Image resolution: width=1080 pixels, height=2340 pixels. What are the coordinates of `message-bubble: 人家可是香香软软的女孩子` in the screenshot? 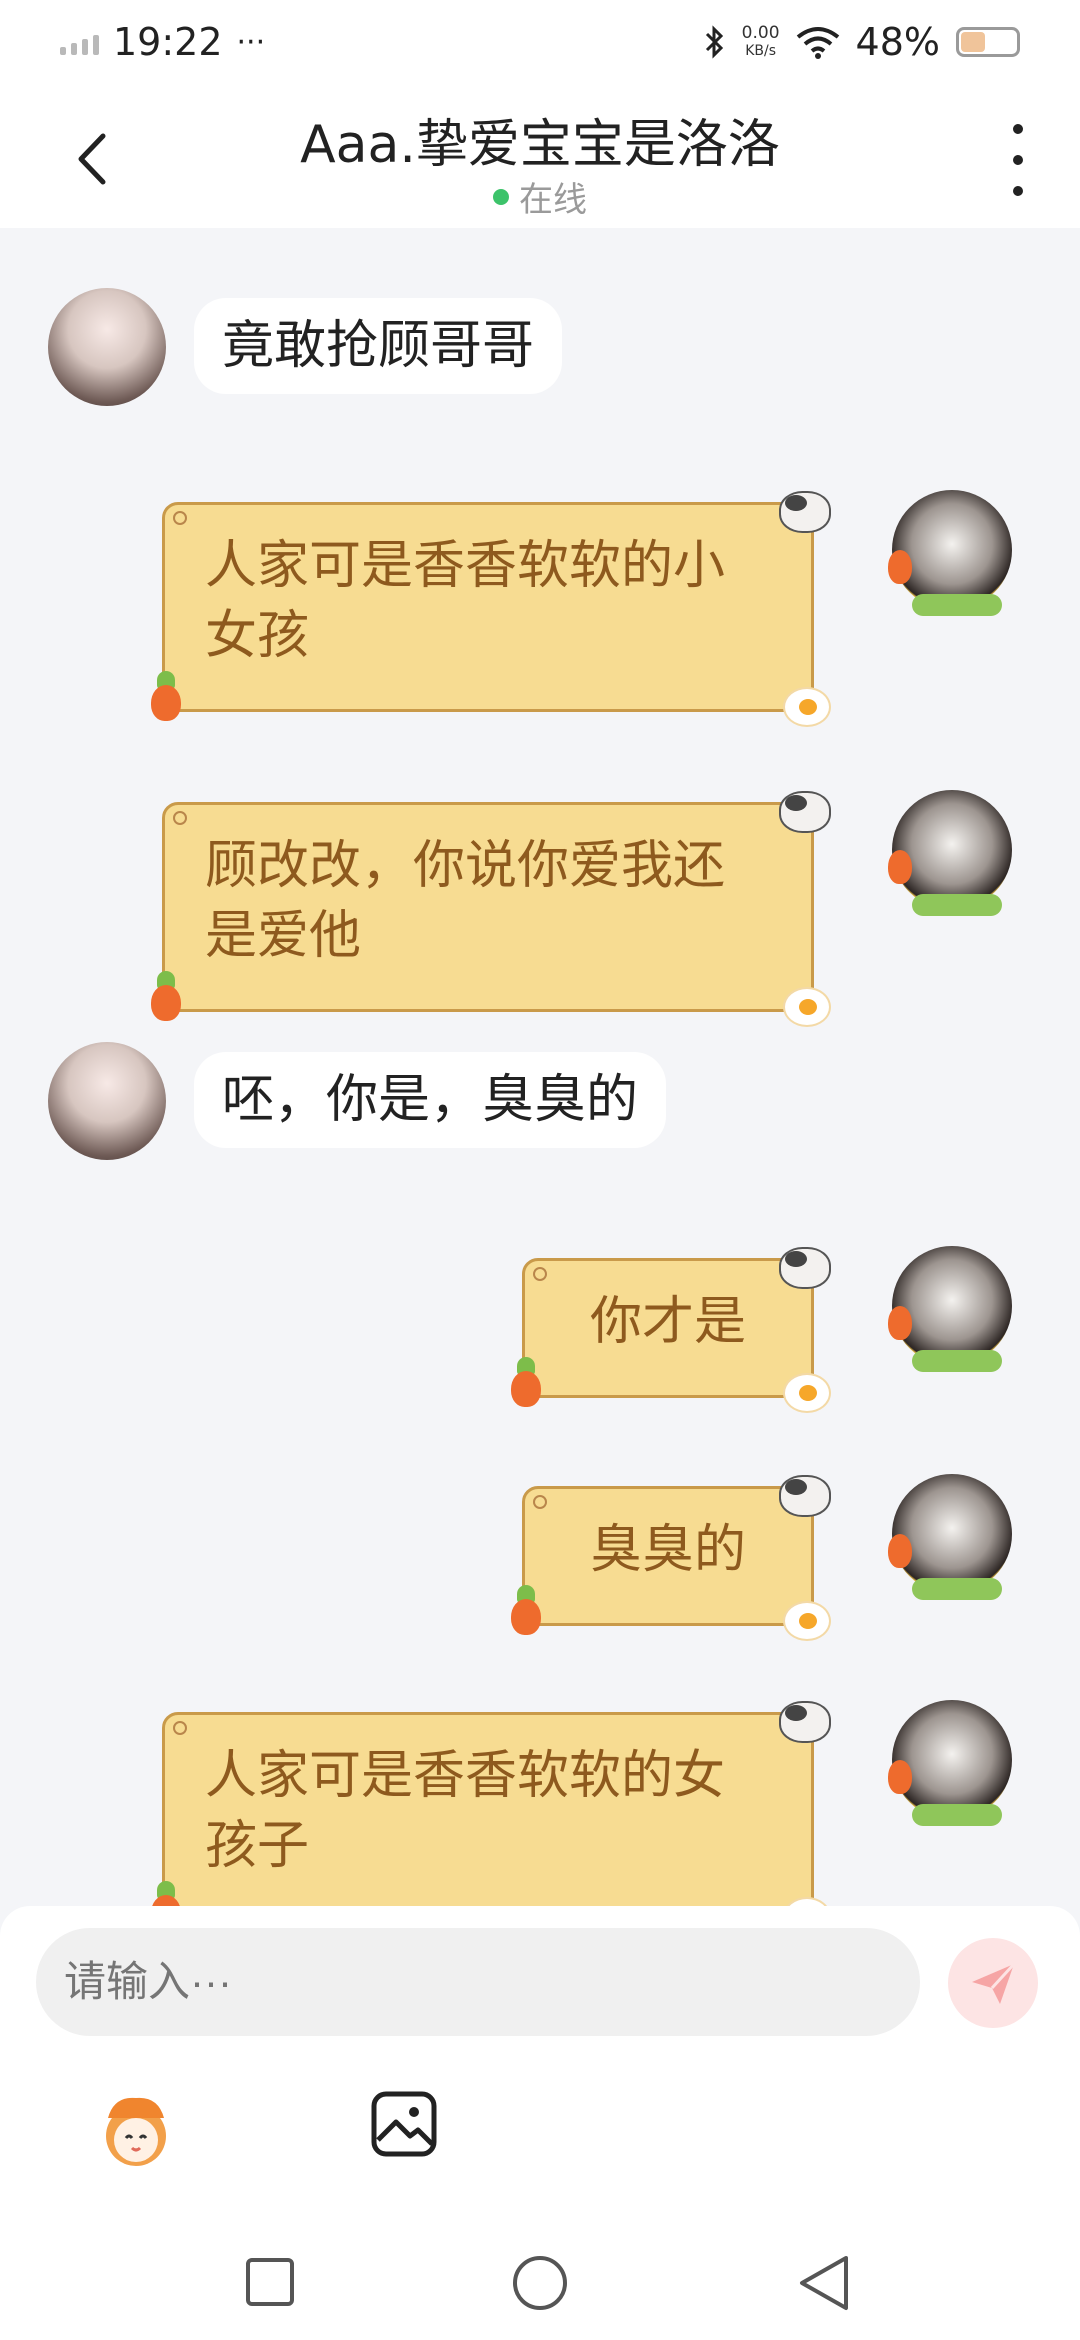 It's located at (491, 1804).